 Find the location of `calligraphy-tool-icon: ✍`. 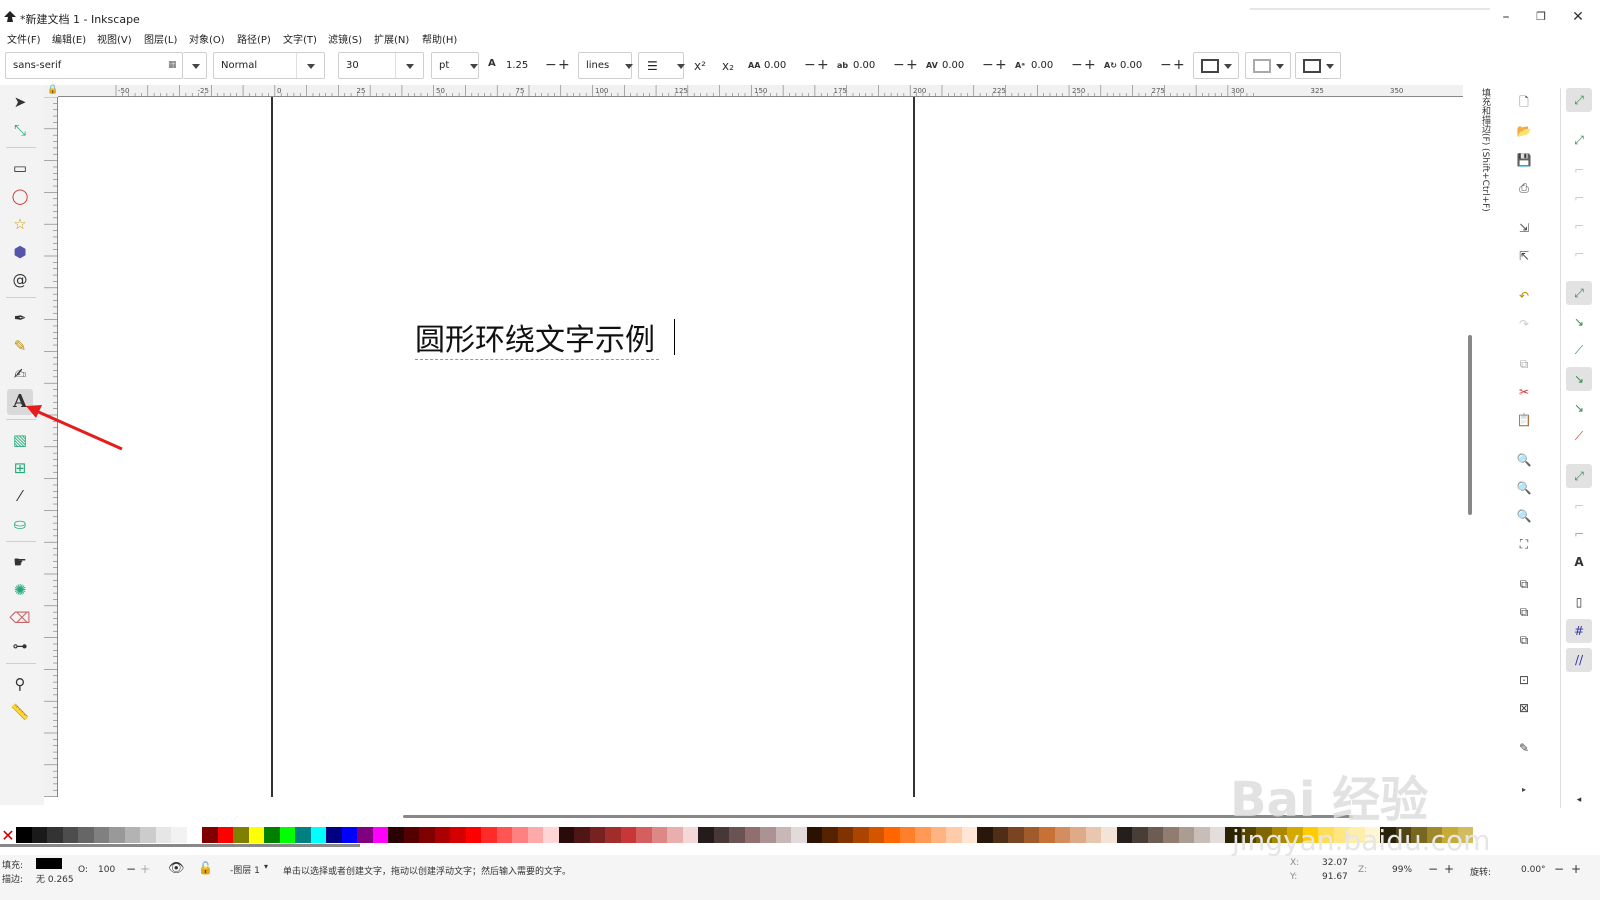

calligraphy-tool-icon: ✍ is located at coordinates (20, 374).